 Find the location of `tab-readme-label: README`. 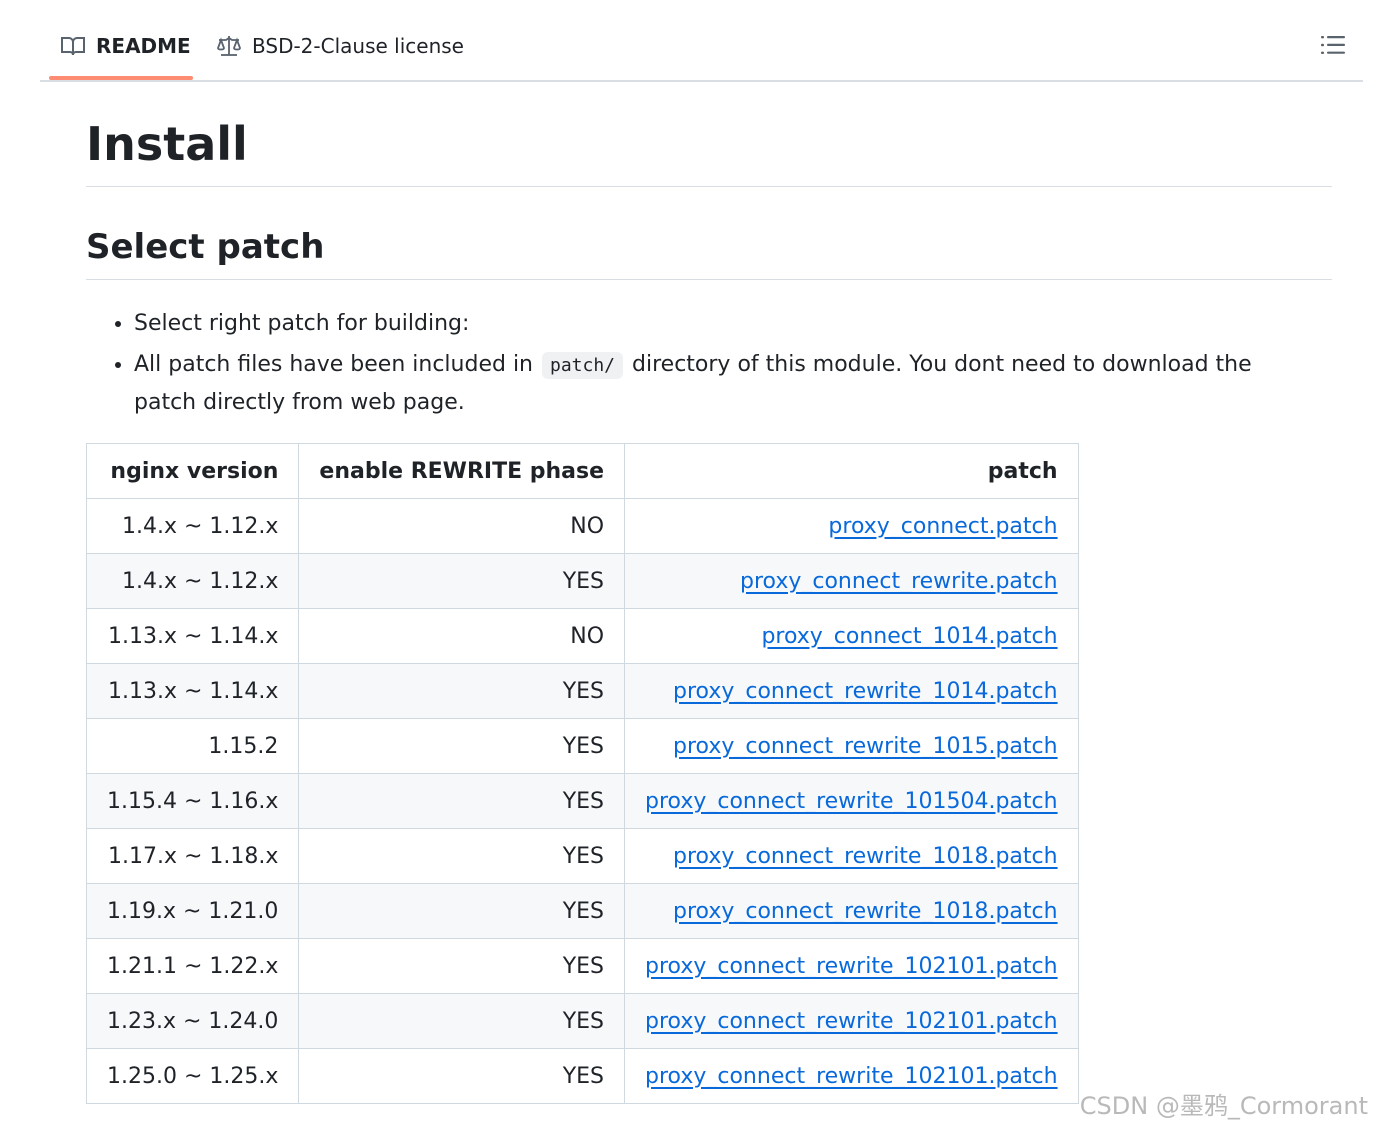

tab-readme-label: README is located at coordinates (143, 46).